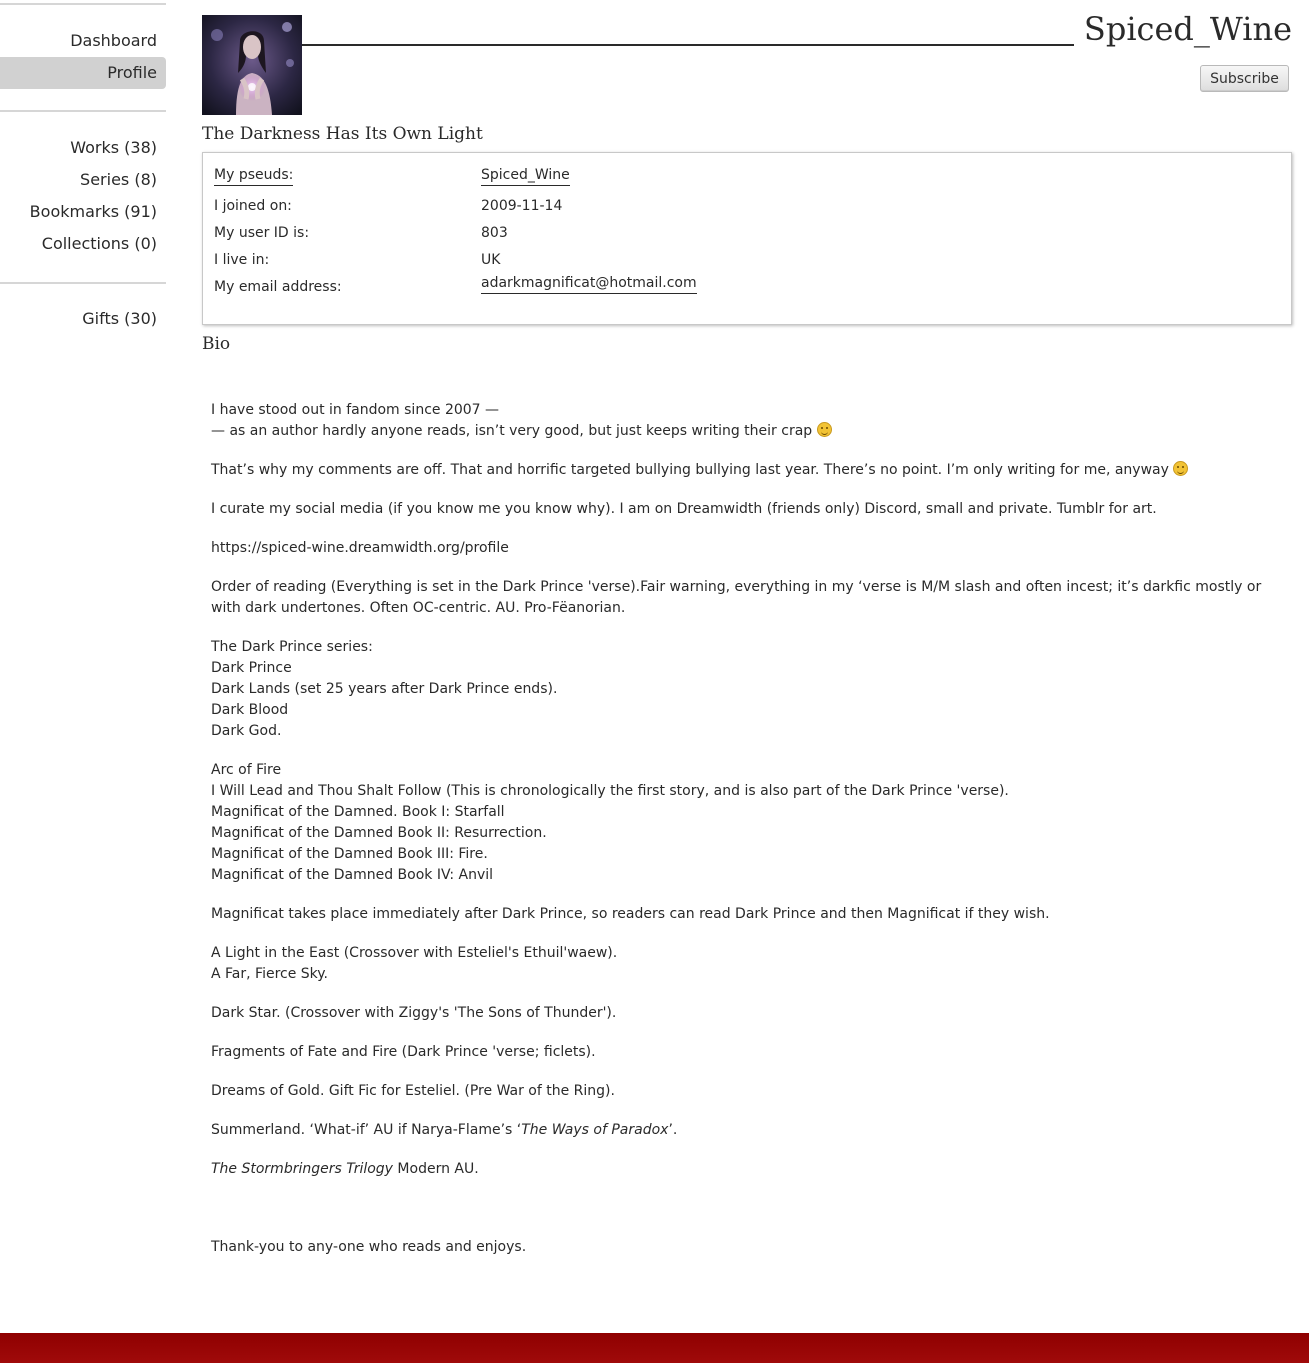  Describe the element at coordinates (253, 206) in the screenshot. I see `joined-label: I joined on:` at that location.